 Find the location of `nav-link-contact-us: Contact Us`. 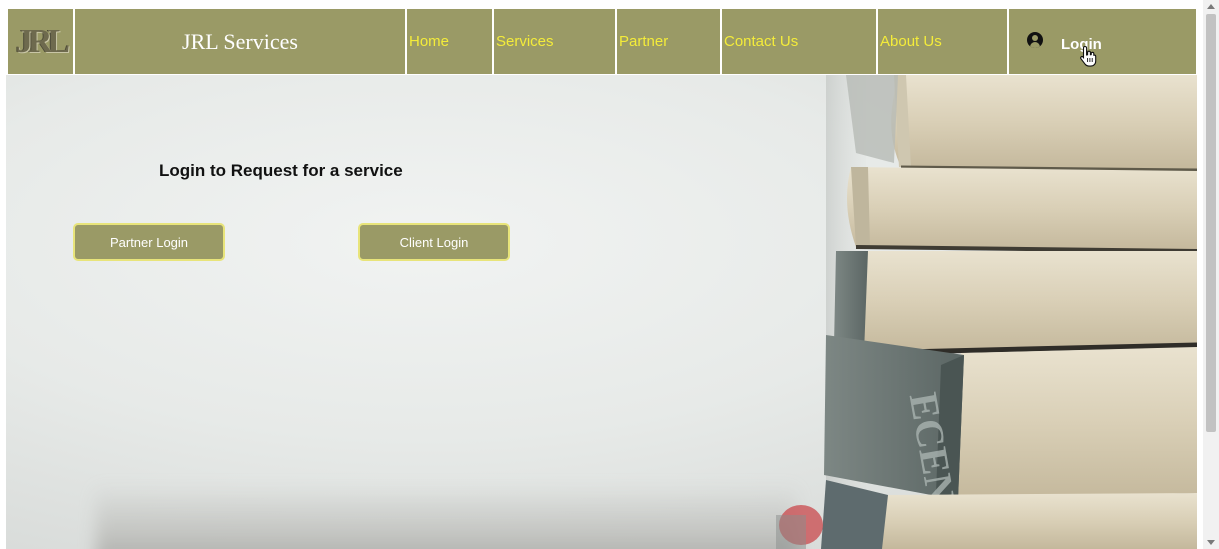

nav-link-contact-us: Contact Us is located at coordinates (800, 41).